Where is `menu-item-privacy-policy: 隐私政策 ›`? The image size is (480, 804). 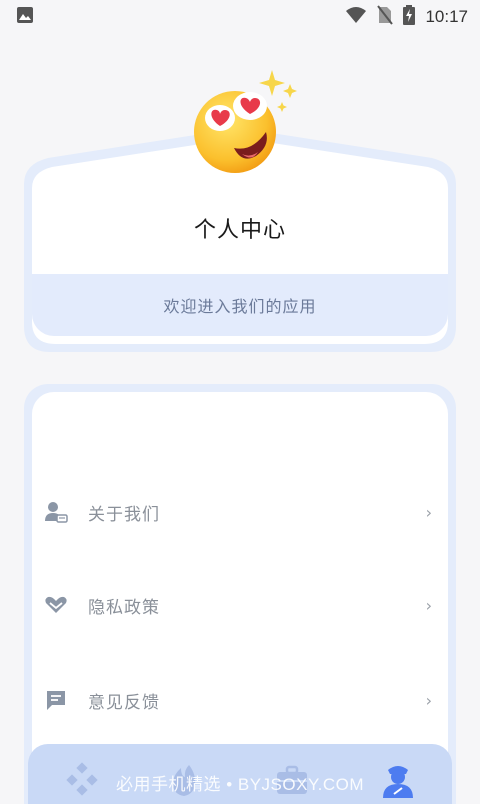
menu-item-privacy-policy: 隐私政策 › is located at coordinates (240, 605).